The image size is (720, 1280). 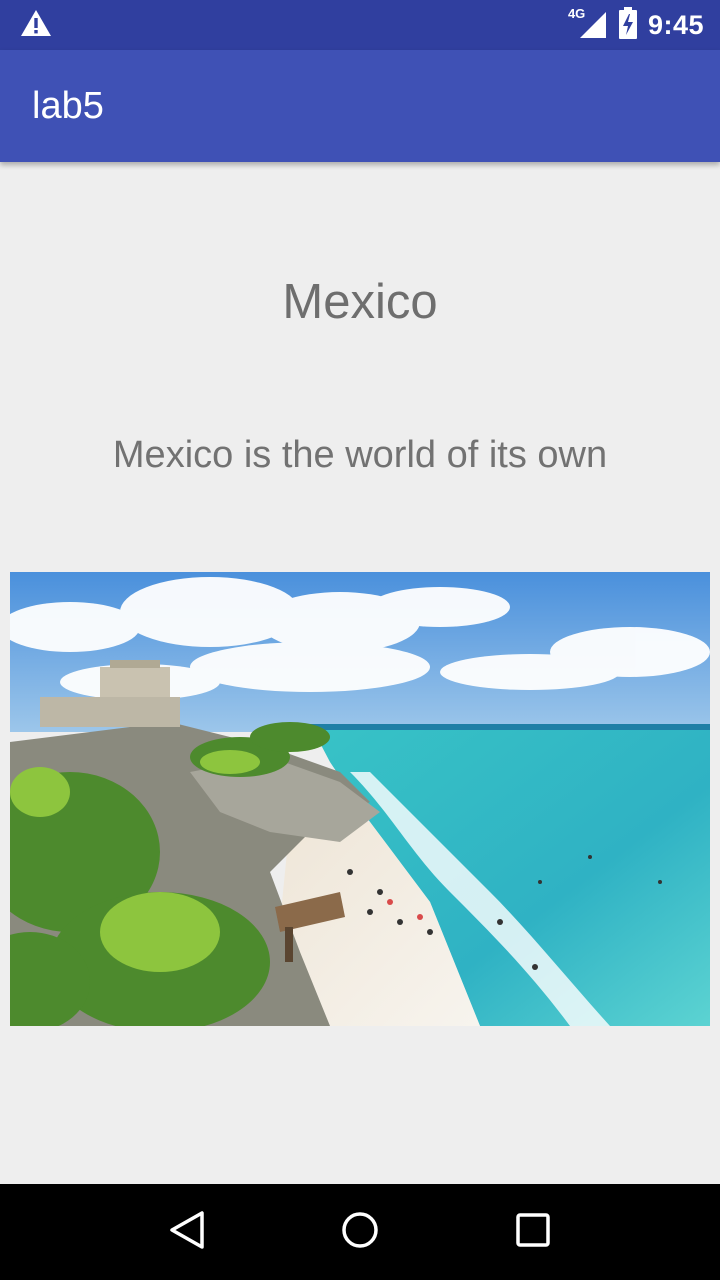 I want to click on battery-charging-icon, so click(x=628, y=25).